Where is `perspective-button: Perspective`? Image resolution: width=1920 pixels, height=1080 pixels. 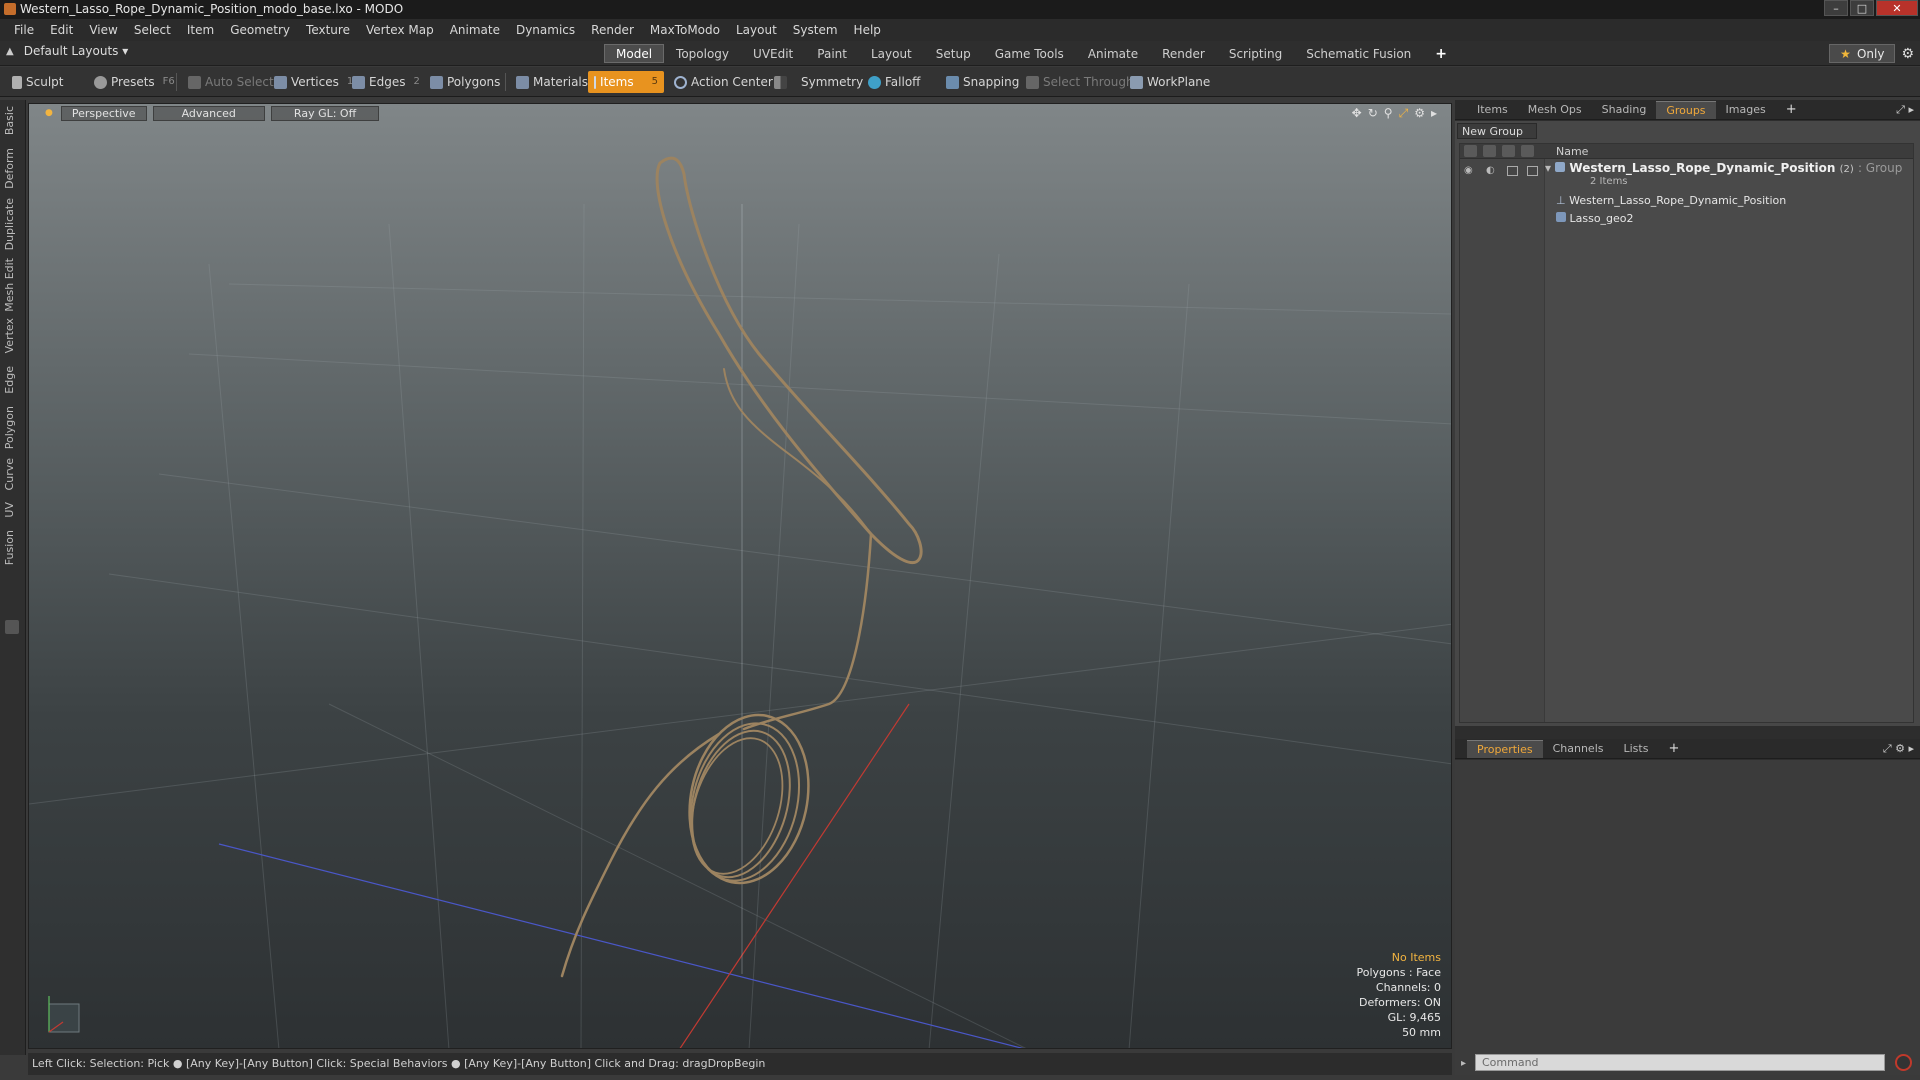
perspective-button: Perspective is located at coordinates (103, 113).